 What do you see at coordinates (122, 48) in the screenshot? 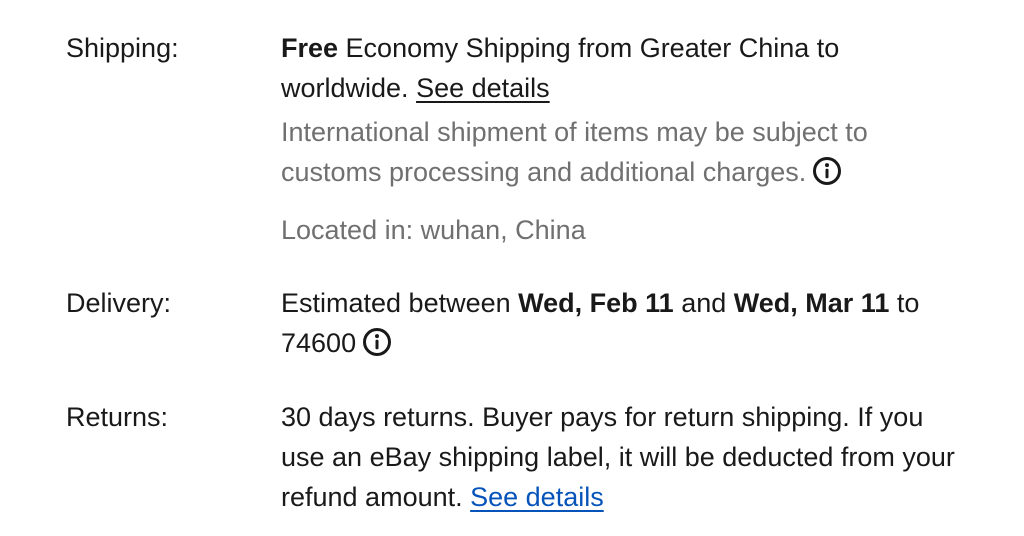
I see `shipping-label: Shipping:` at bounding box center [122, 48].